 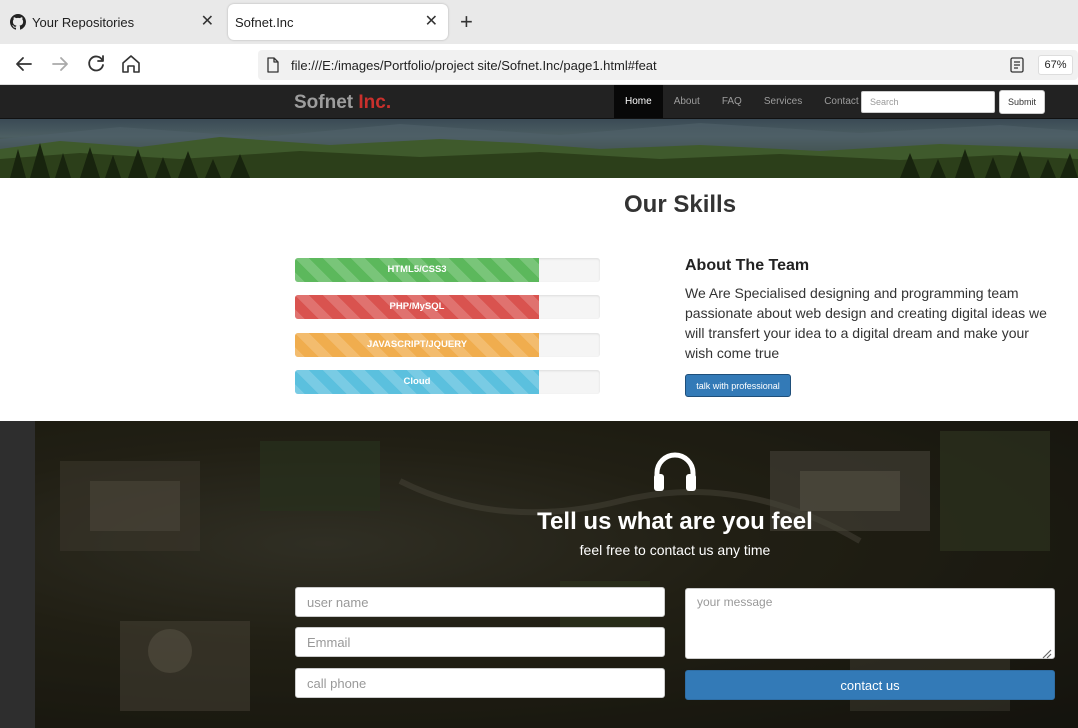 I want to click on reader-view-icon, so click(x=1017, y=65).